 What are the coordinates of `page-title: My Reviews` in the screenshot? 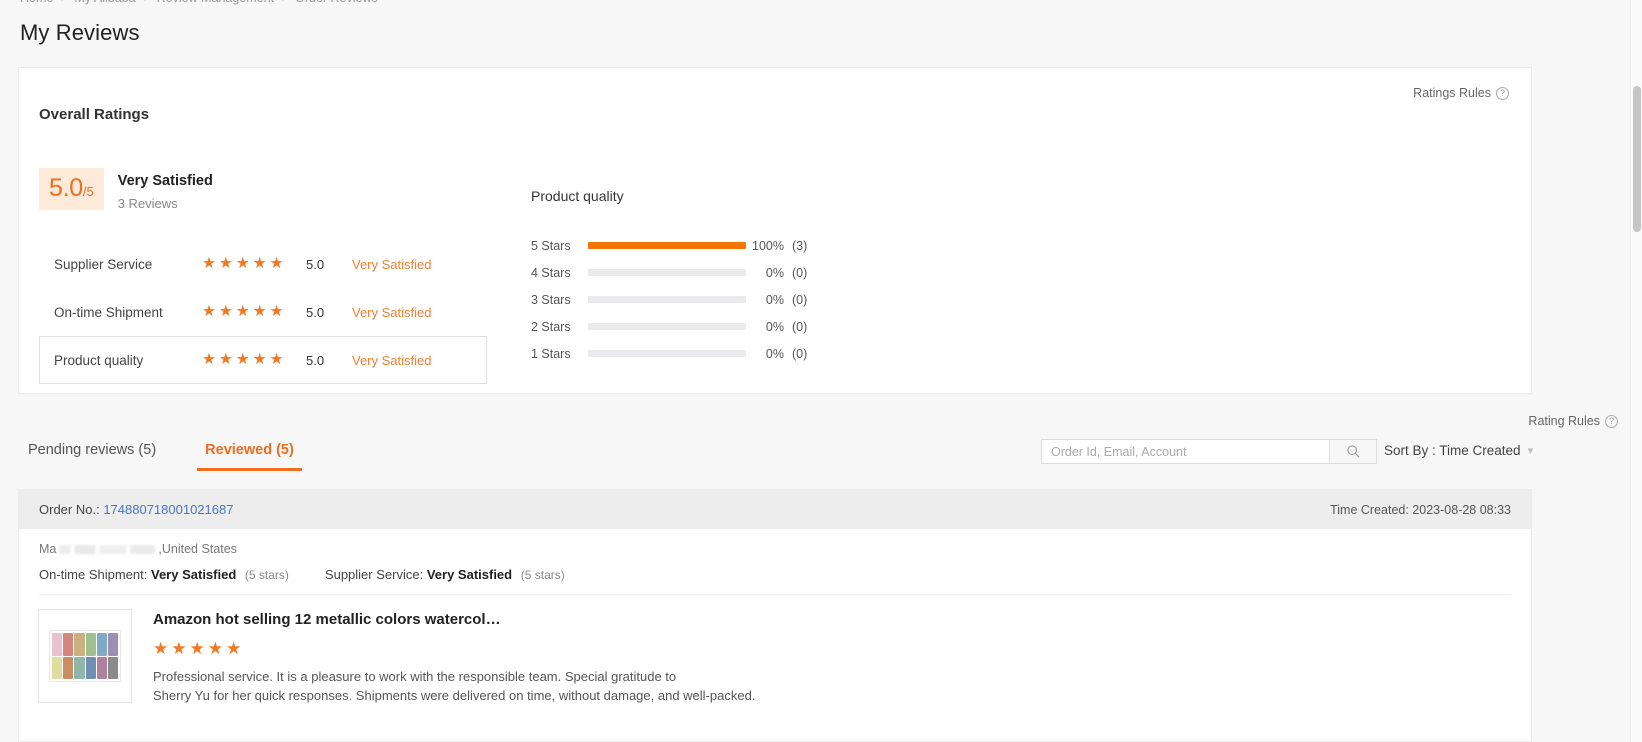 It's located at (80, 32).